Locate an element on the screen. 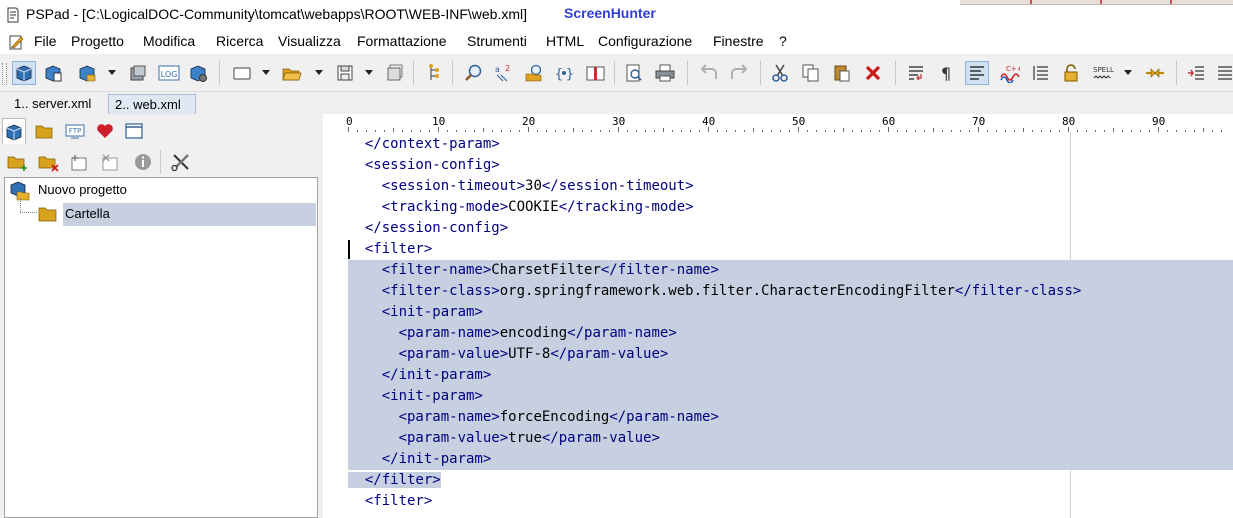 This screenshot has width=1233, height=518. menu-file: File is located at coordinates (45, 41).